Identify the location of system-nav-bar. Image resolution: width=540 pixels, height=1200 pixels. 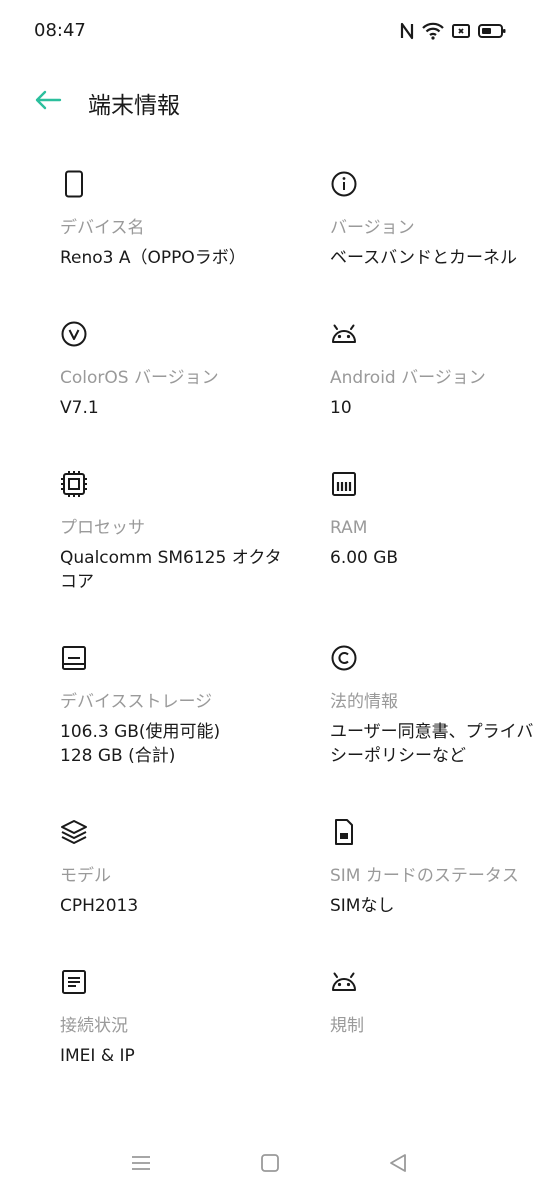
(270, 1165).